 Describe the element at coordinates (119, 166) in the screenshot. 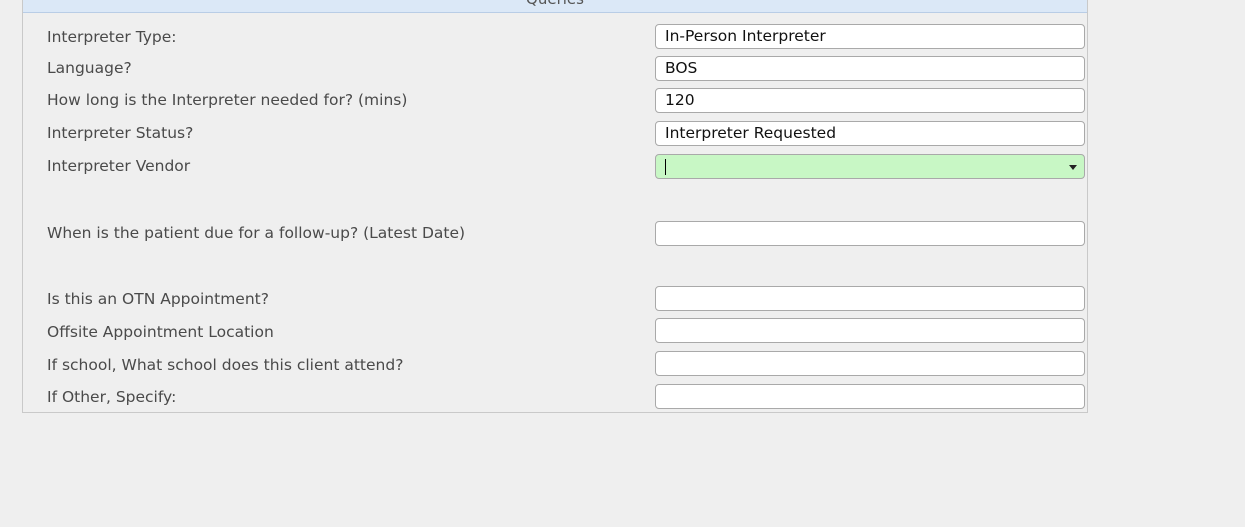

I see `interpreter-vendor-label: Interpreter Vendor` at that location.